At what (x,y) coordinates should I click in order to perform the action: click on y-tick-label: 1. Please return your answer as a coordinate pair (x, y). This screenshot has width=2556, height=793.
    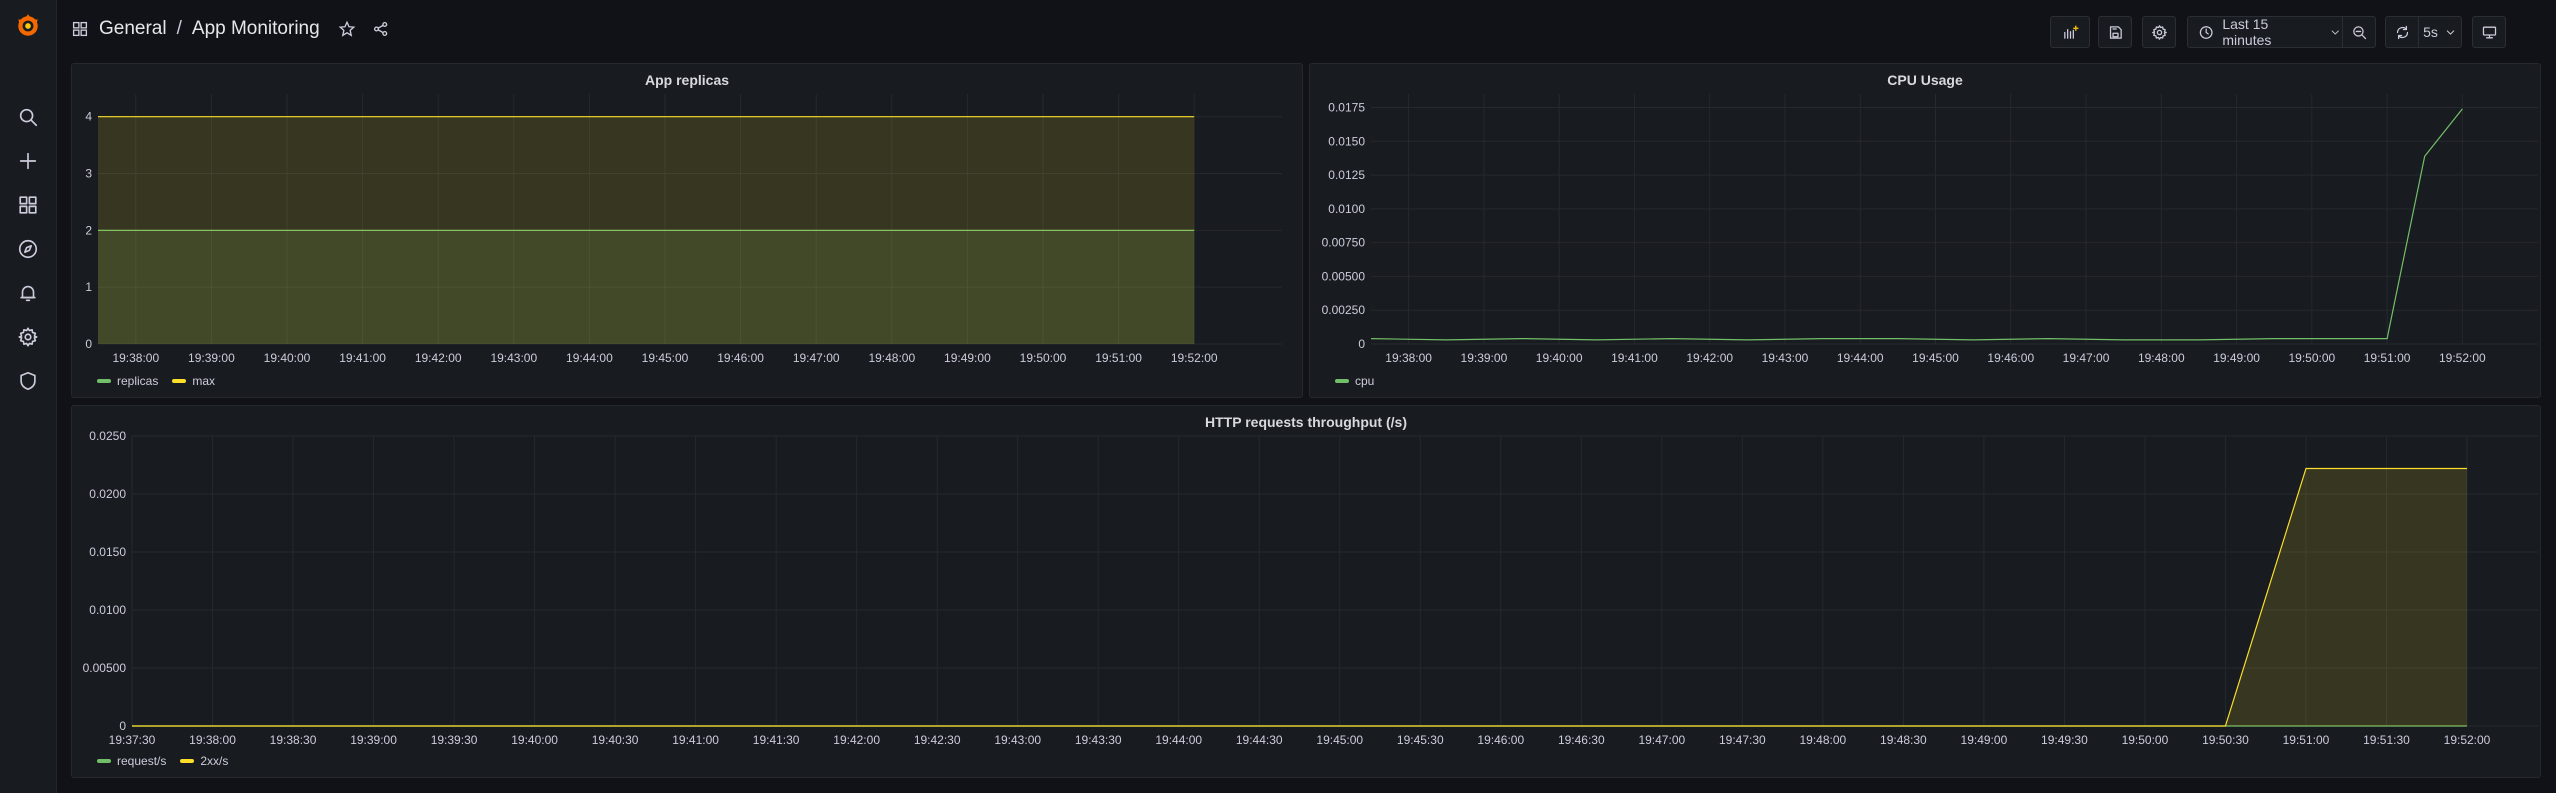
    Looking at the image, I should click on (88, 287).